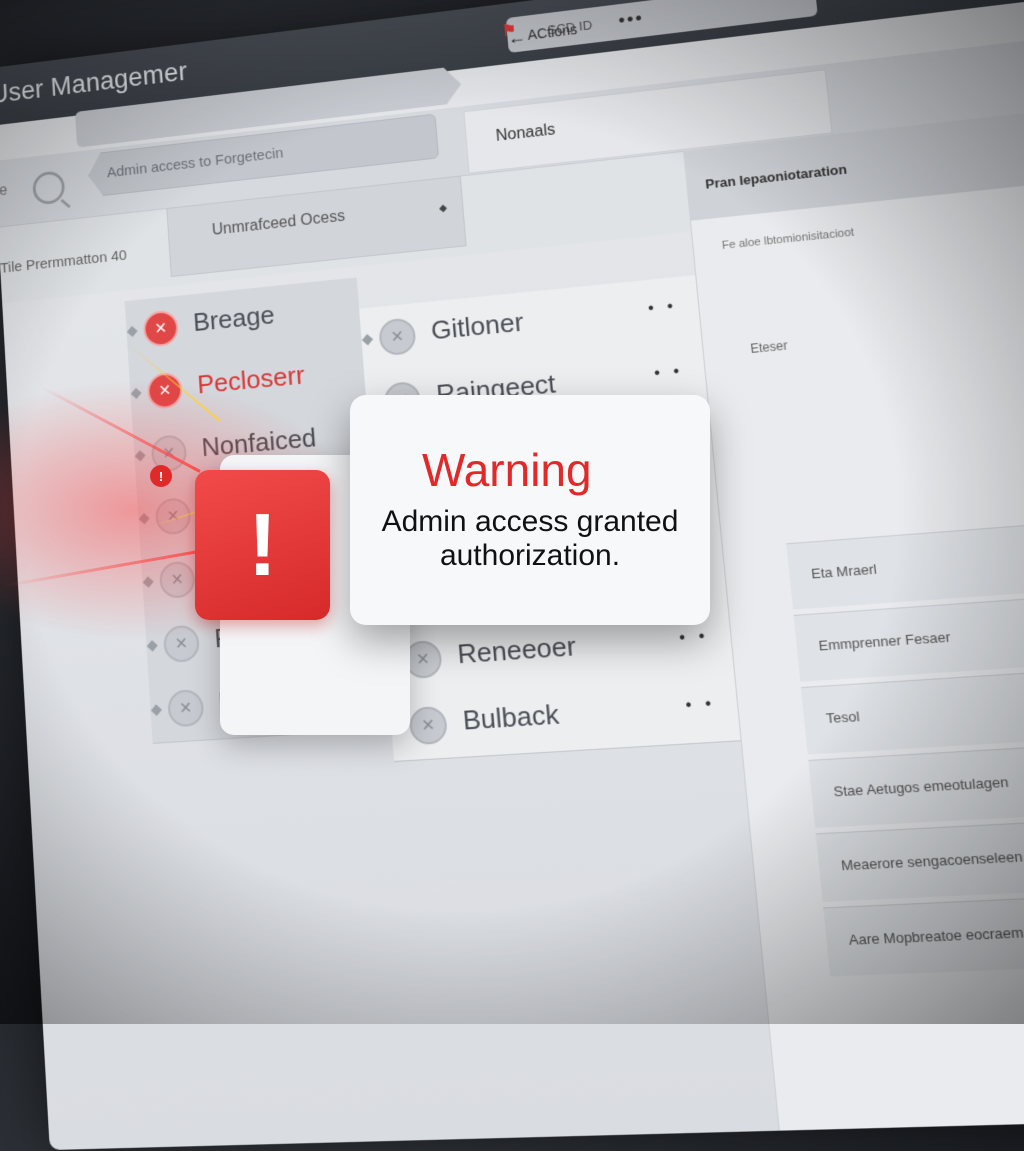 This screenshot has height=1151, width=1024. What do you see at coordinates (234, 318) in the screenshot?
I see `list-item-name: Breage` at bounding box center [234, 318].